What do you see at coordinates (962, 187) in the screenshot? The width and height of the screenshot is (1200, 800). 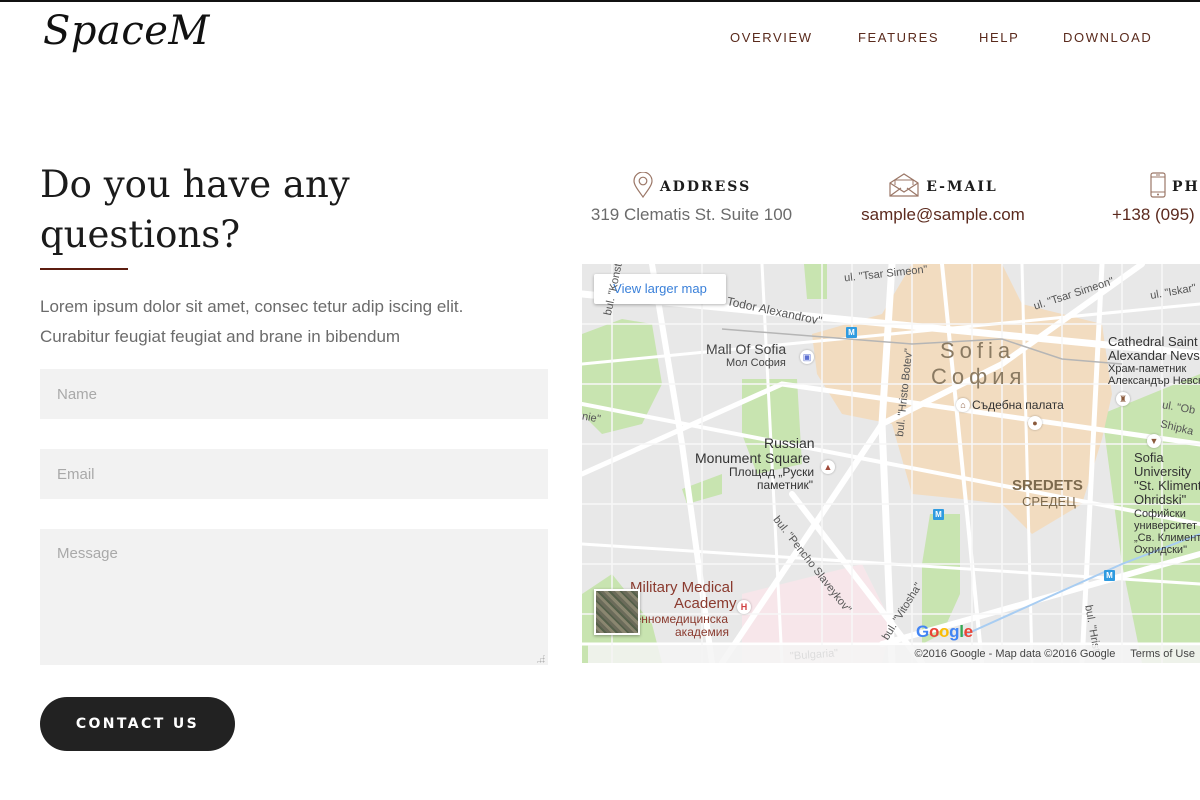 I see `email-label: E-MAIL` at bounding box center [962, 187].